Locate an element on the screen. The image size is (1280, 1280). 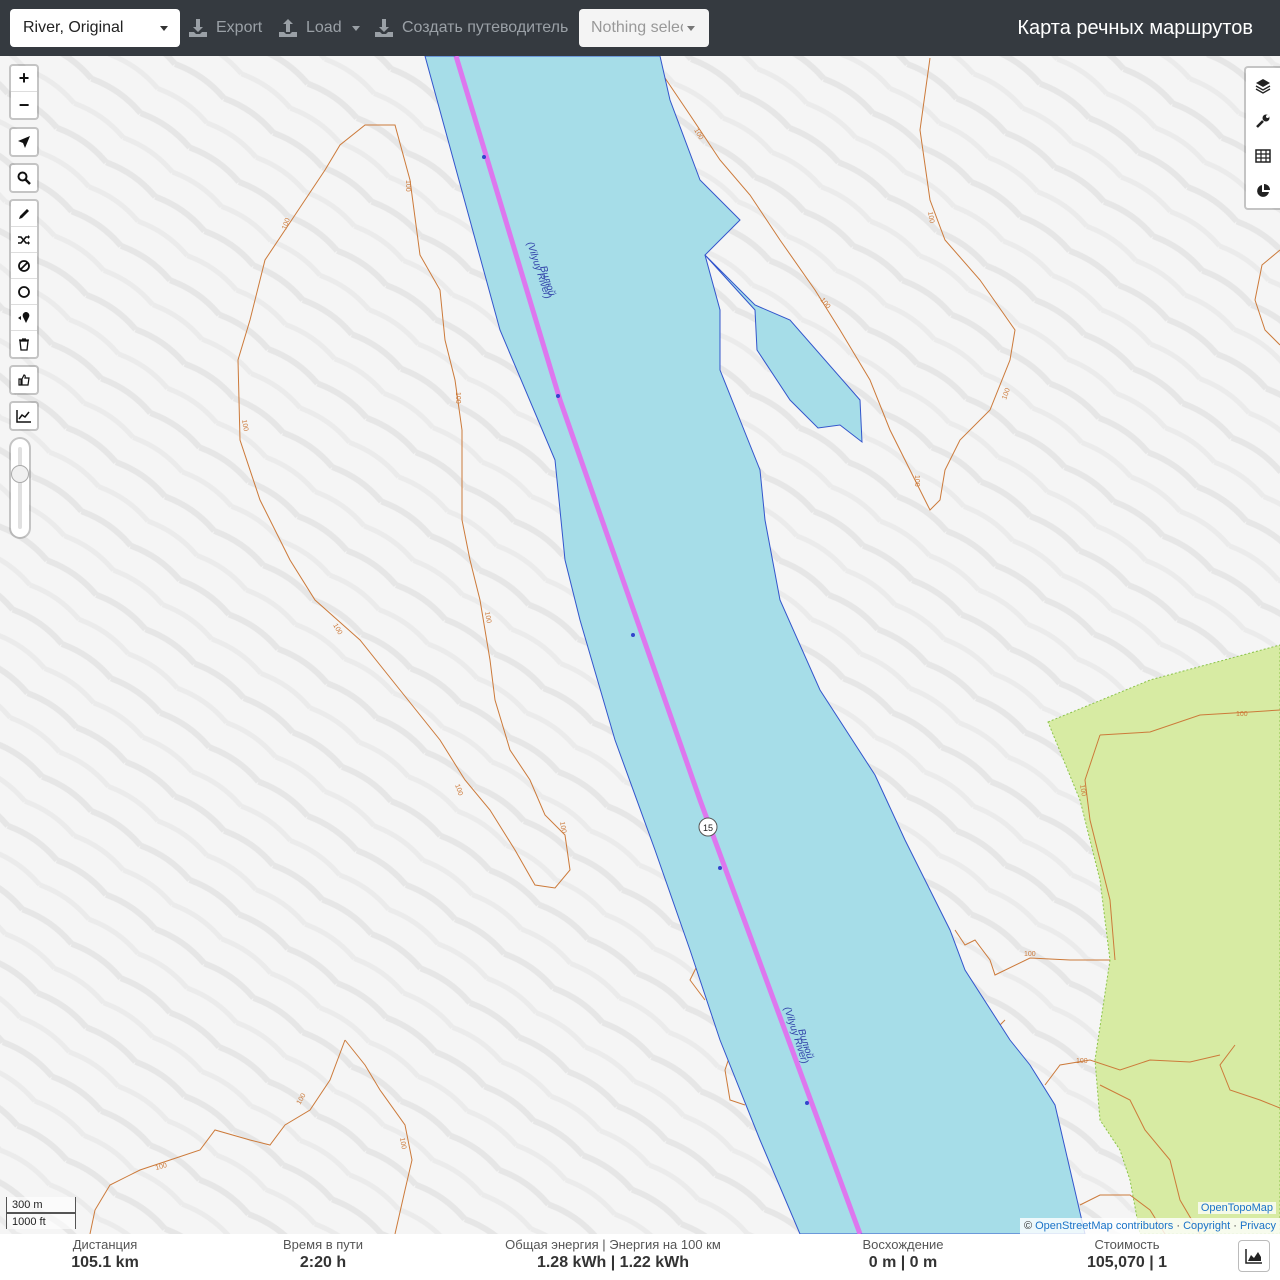
zoom-control: + − is located at coordinates (24, 92).